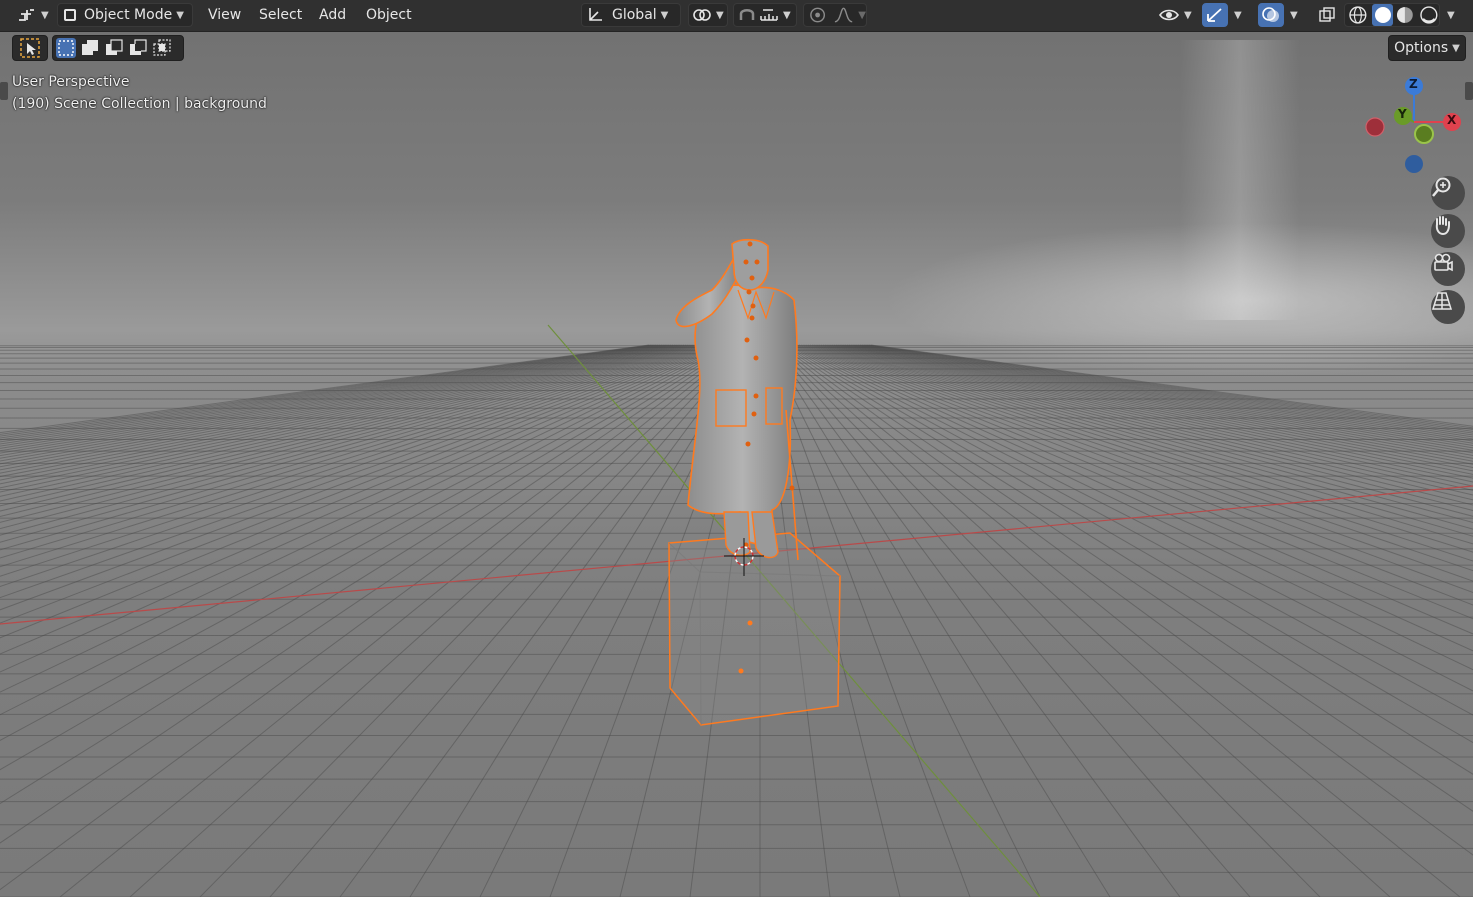  Describe the element at coordinates (843, 15) in the screenshot. I see `falloff-curve-icon` at that location.